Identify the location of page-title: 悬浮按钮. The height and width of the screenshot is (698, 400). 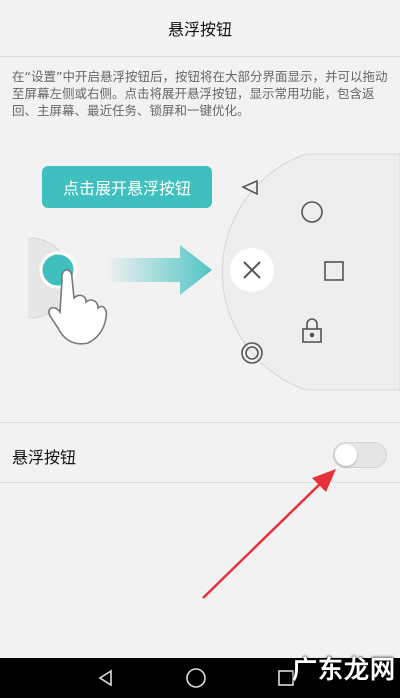
(199, 29).